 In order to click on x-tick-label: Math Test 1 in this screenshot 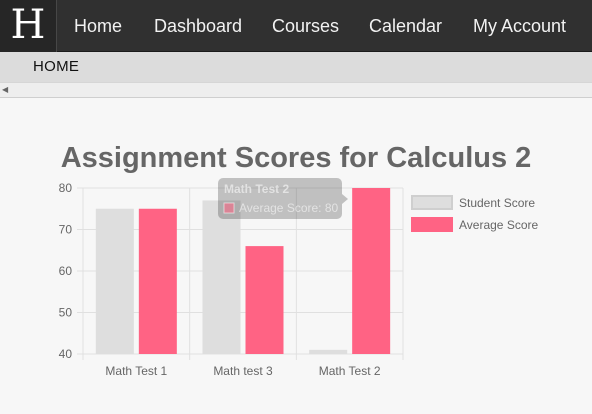, I will do `click(136, 371)`.